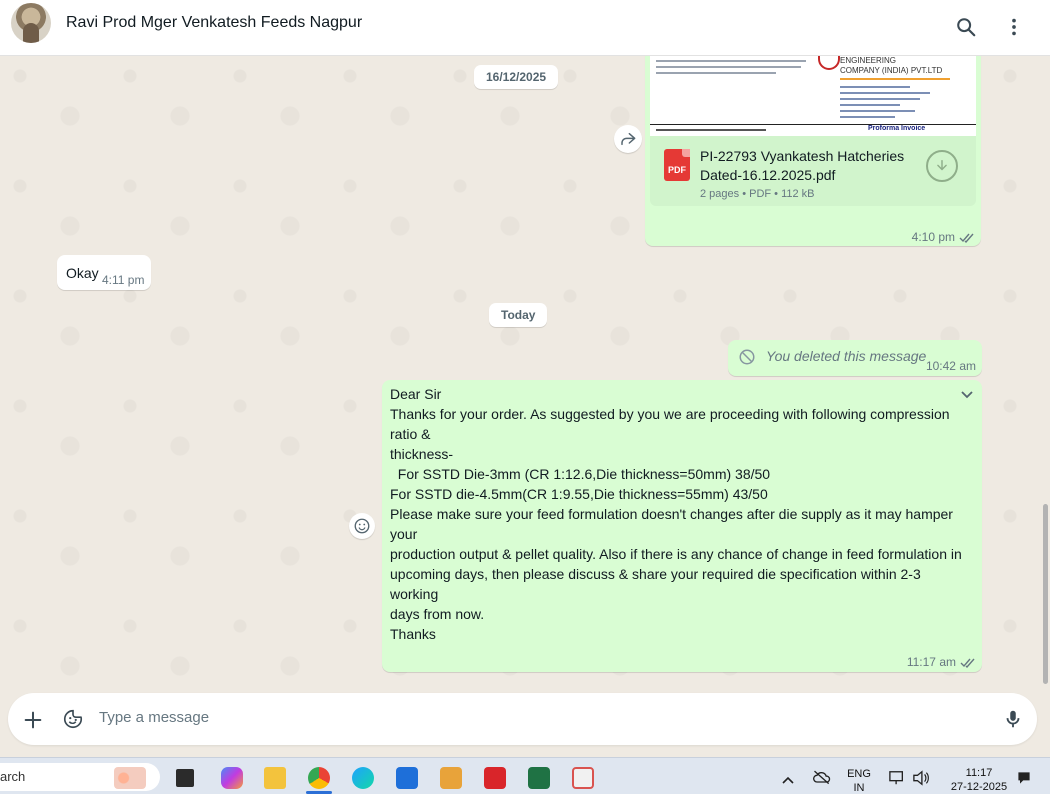  Describe the element at coordinates (897, 780) in the screenshot. I see `network-icon` at that location.